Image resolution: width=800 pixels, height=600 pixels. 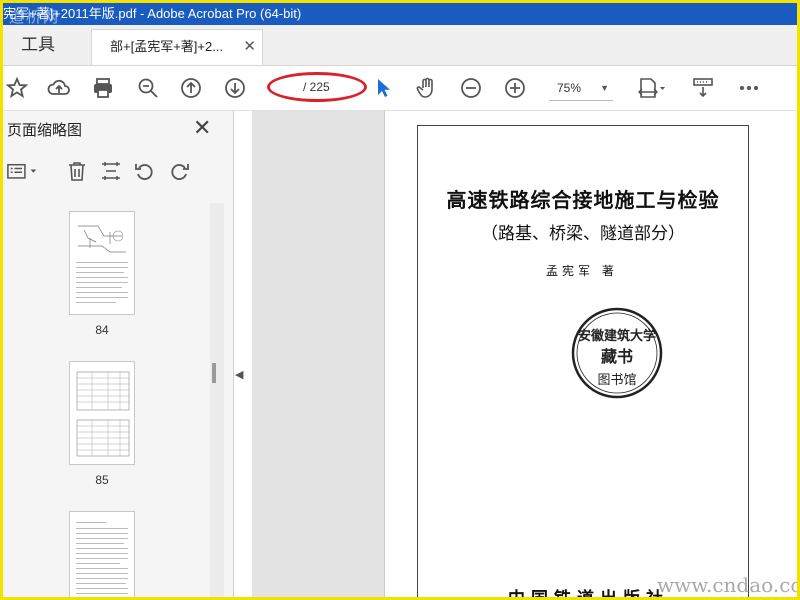 I want to click on thumbnail-label: 85, so click(x=102, y=480).